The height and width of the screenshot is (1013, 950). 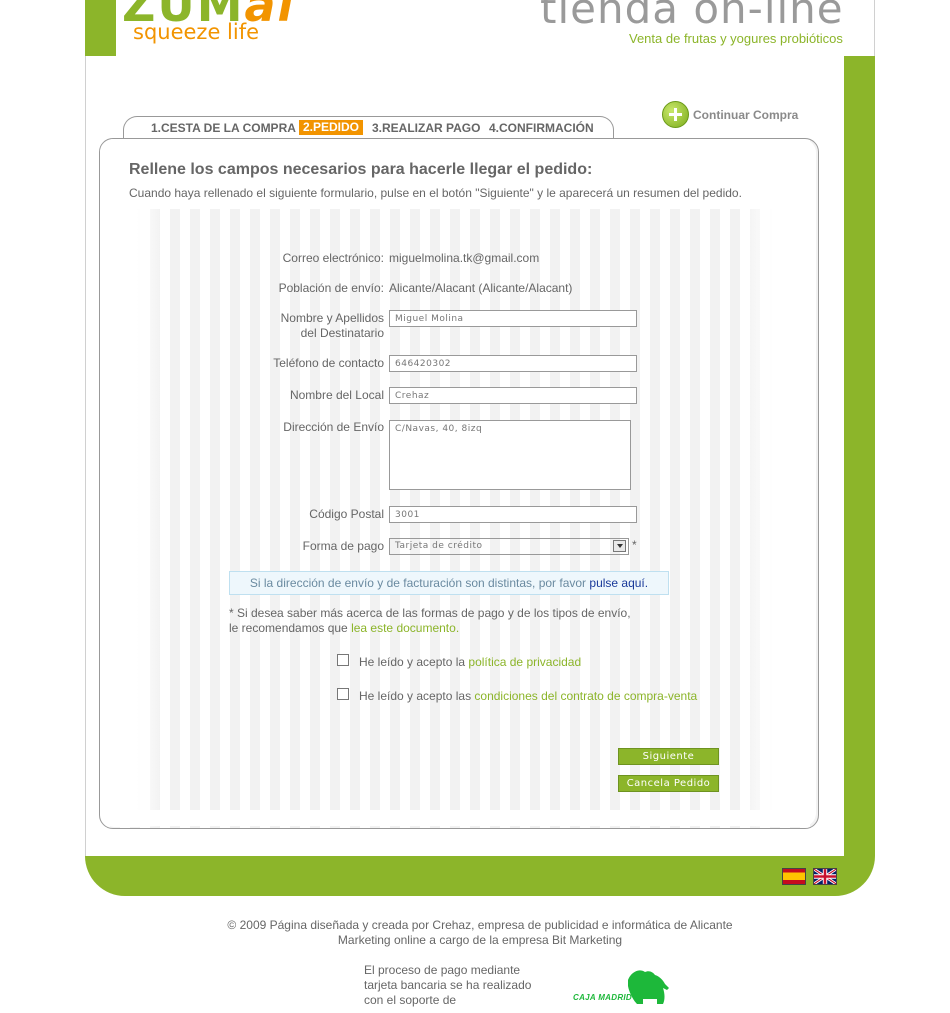 What do you see at coordinates (331, 288) in the screenshot?
I see `town-label: Población de envío:` at bounding box center [331, 288].